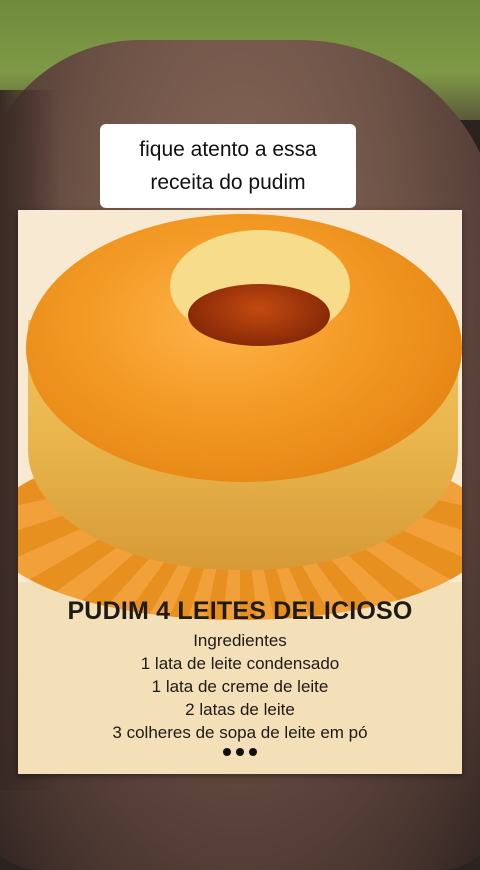 The image size is (480, 870). Describe the element at coordinates (240, 686) in the screenshot. I see `ingredient-item: 1 lata de creme de leite` at that location.